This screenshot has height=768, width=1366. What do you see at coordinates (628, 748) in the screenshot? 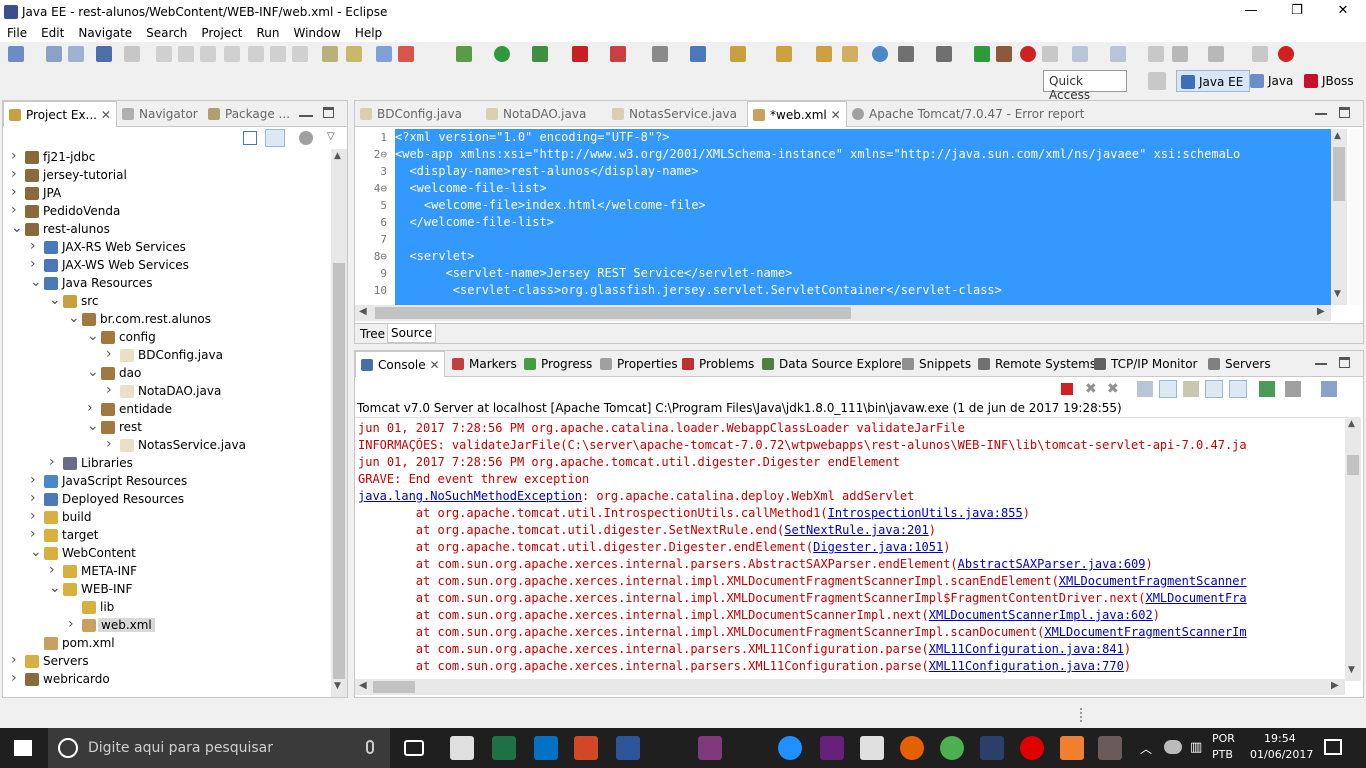
I see `word-icon` at bounding box center [628, 748].